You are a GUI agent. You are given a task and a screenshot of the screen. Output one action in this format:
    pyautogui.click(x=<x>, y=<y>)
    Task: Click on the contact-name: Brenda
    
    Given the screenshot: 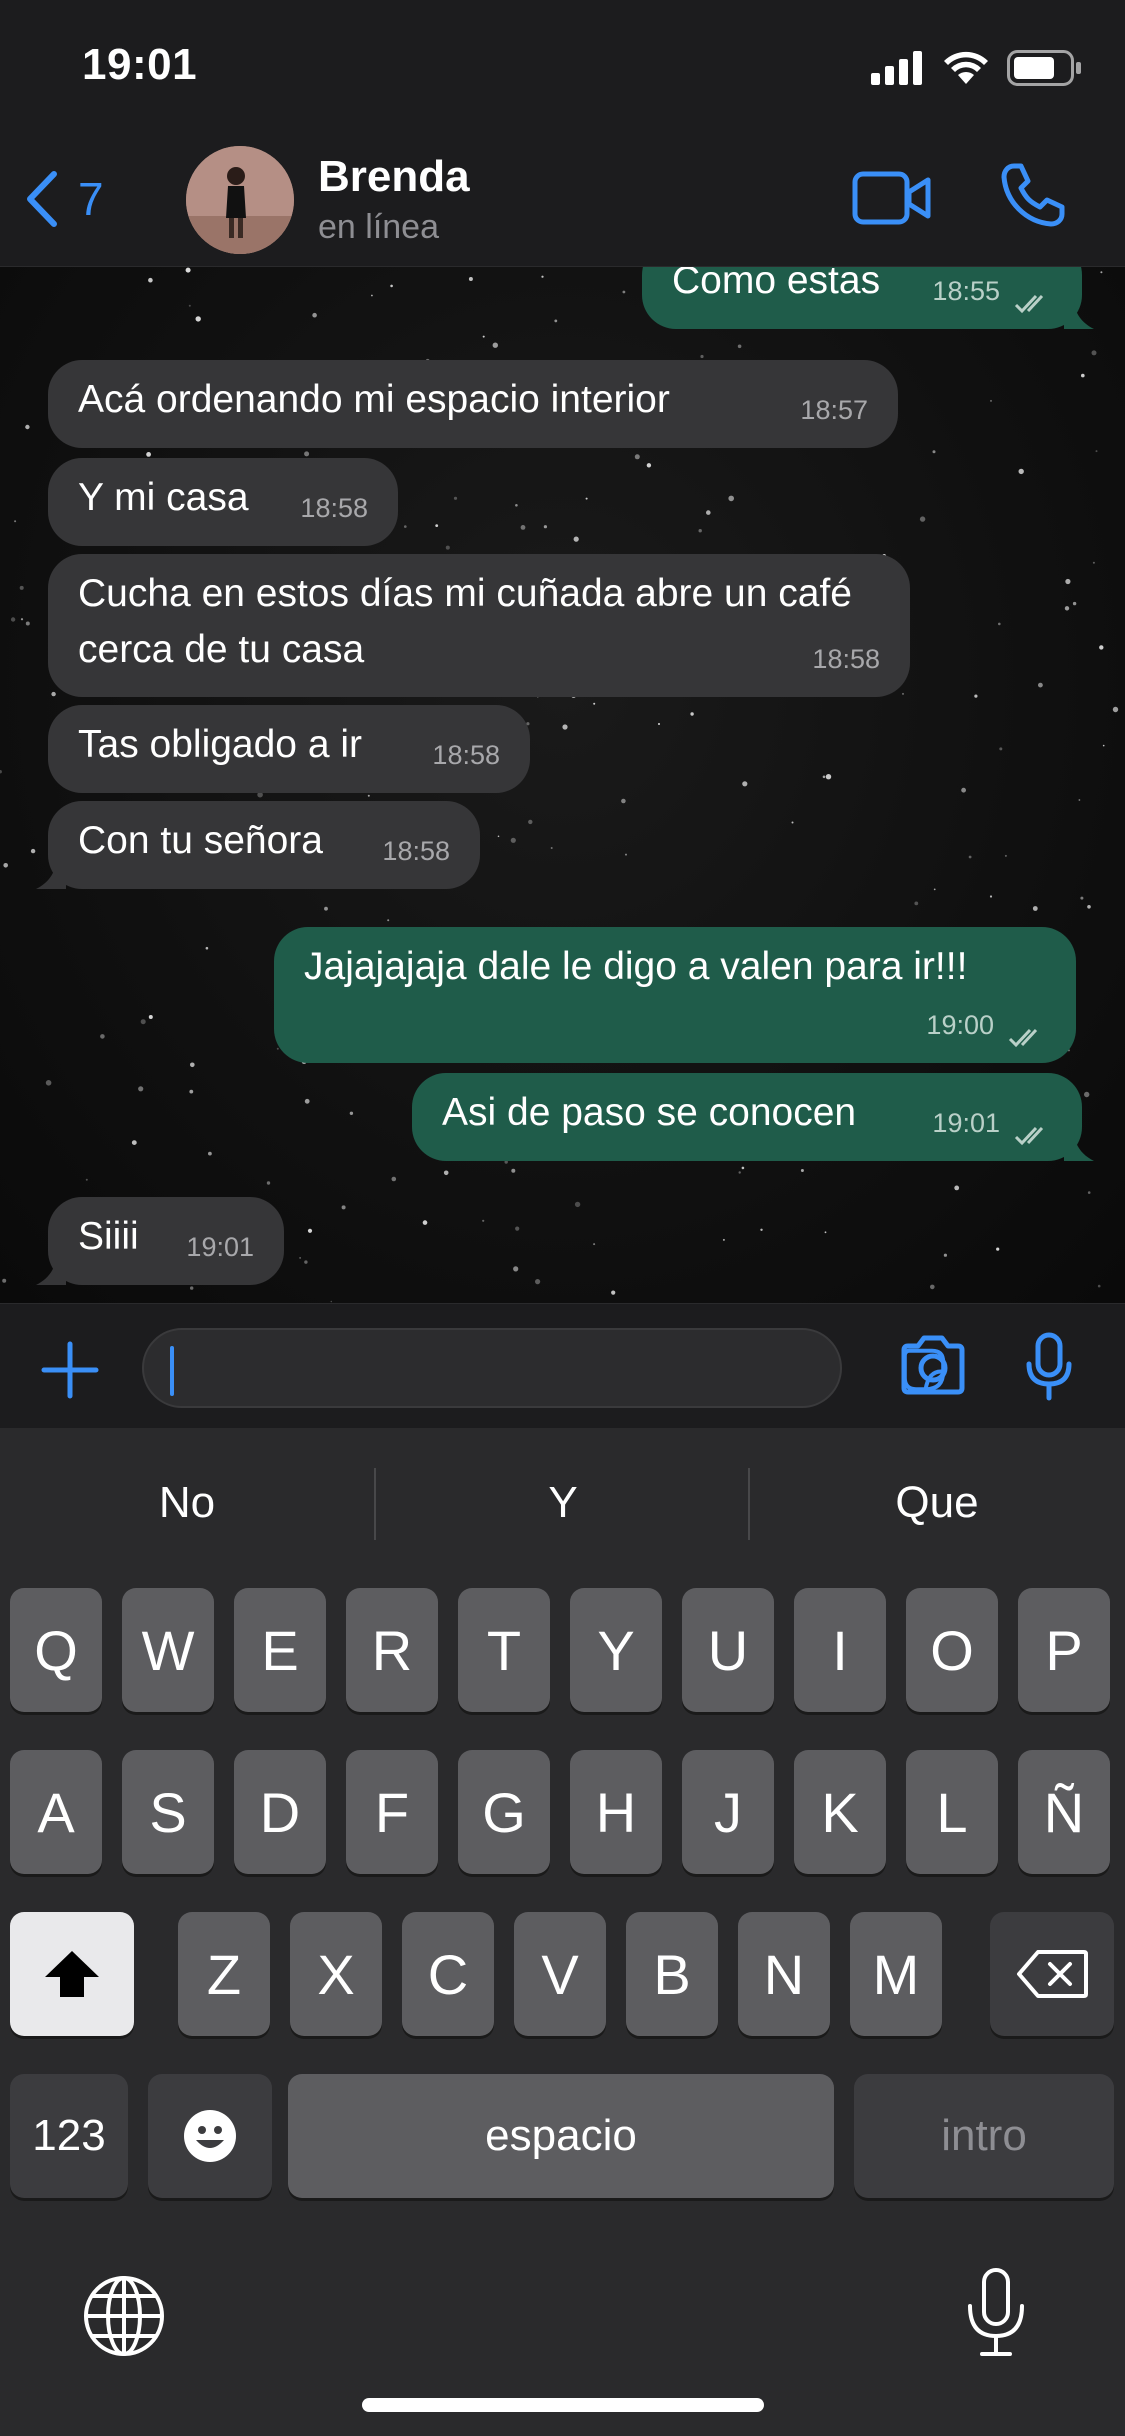 What is the action you would take?
    pyautogui.click(x=394, y=177)
    